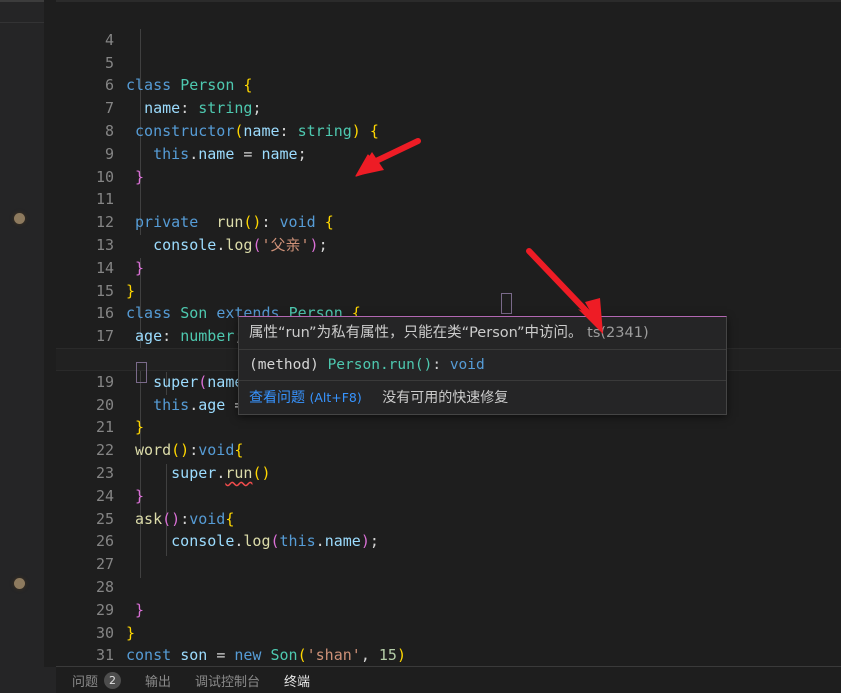 The image size is (841, 693). I want to click on panel-tab-problems: 问题 2, so click(96, 680).